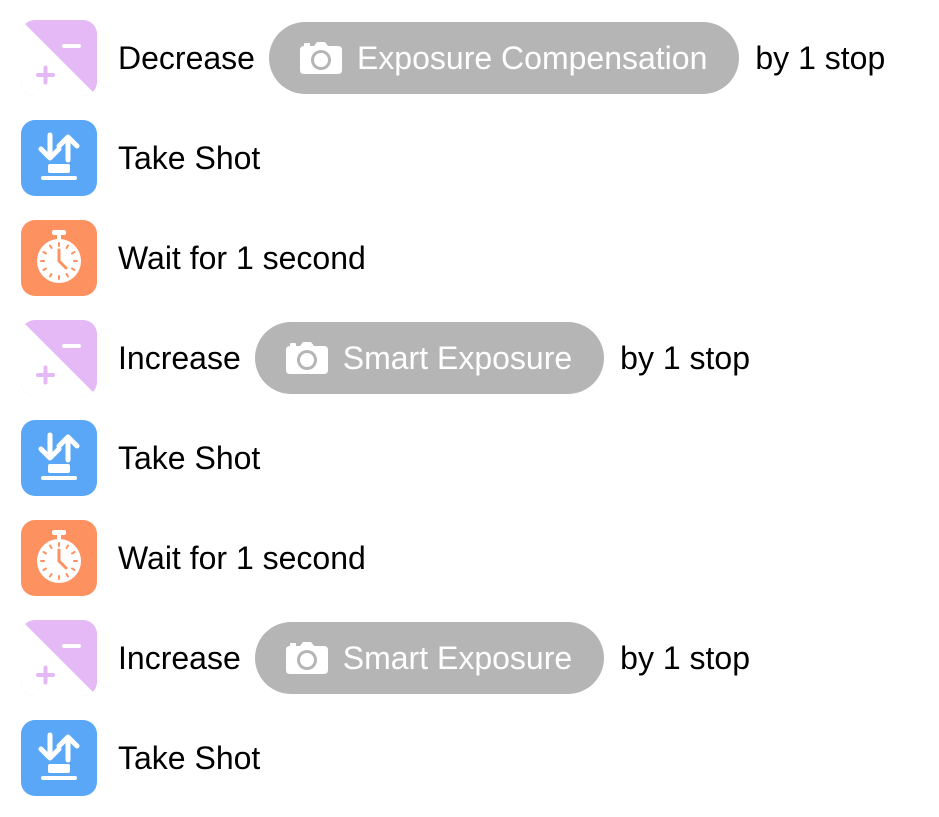 The image size is (939, 817). I want to click on action-verb: Decrease, so click(186, 58).